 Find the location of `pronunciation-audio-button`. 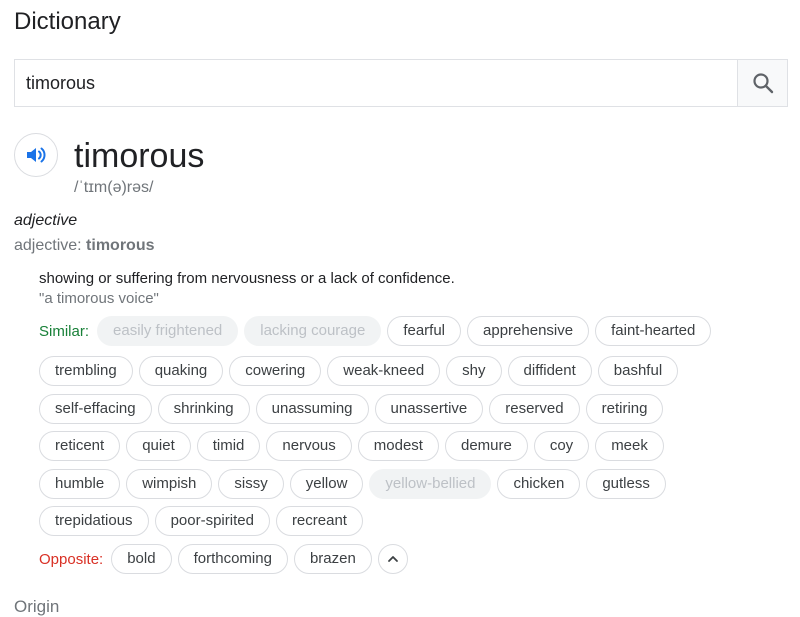

pronunciation-audio-button is located at coordinates (36, 155).